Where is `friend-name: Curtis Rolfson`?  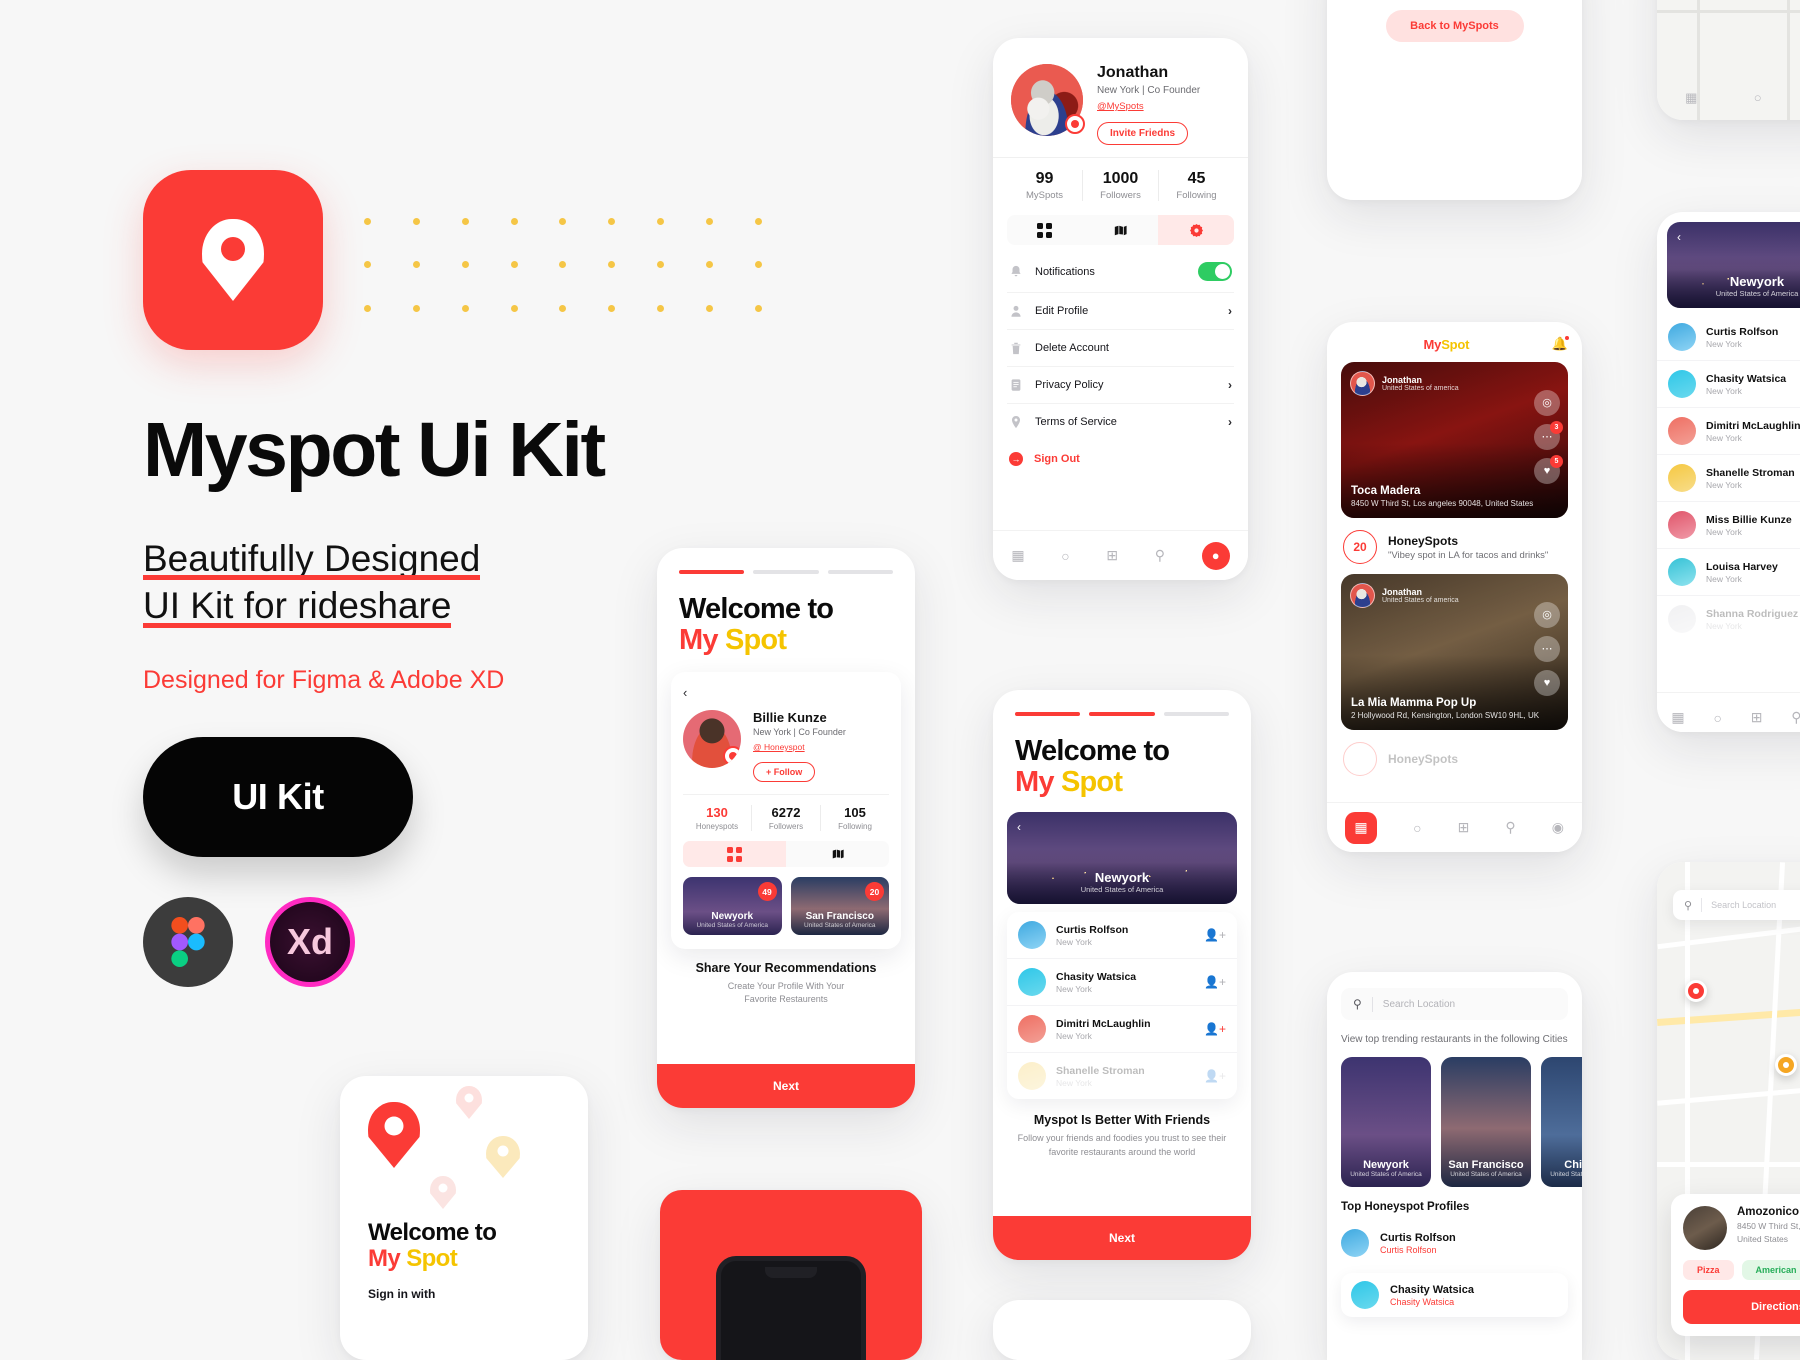 friend-name: Curtis Rolfson is located at coordinates (1742, 331).